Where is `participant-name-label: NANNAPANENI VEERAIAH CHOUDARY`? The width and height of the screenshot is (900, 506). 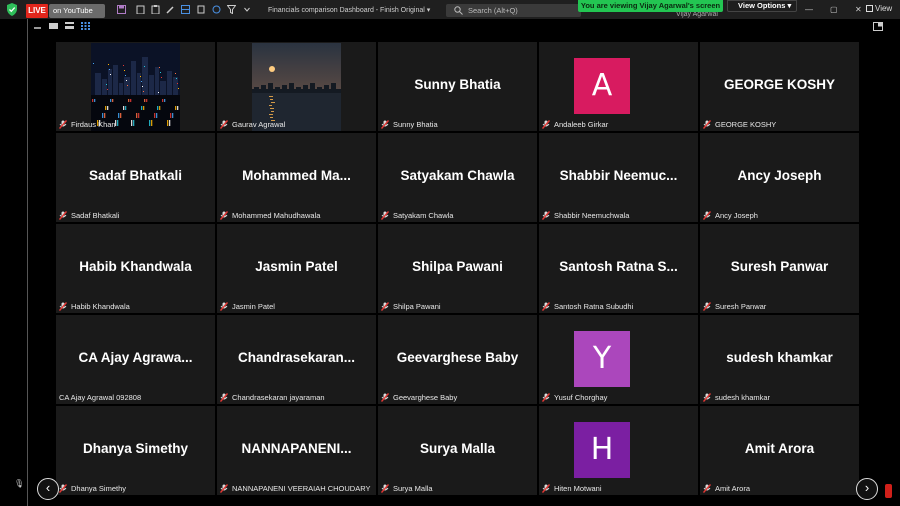 participant-name-label: NANNAPANENI VEERAIAH CHOUDARY is located at coordinates (295, 488).